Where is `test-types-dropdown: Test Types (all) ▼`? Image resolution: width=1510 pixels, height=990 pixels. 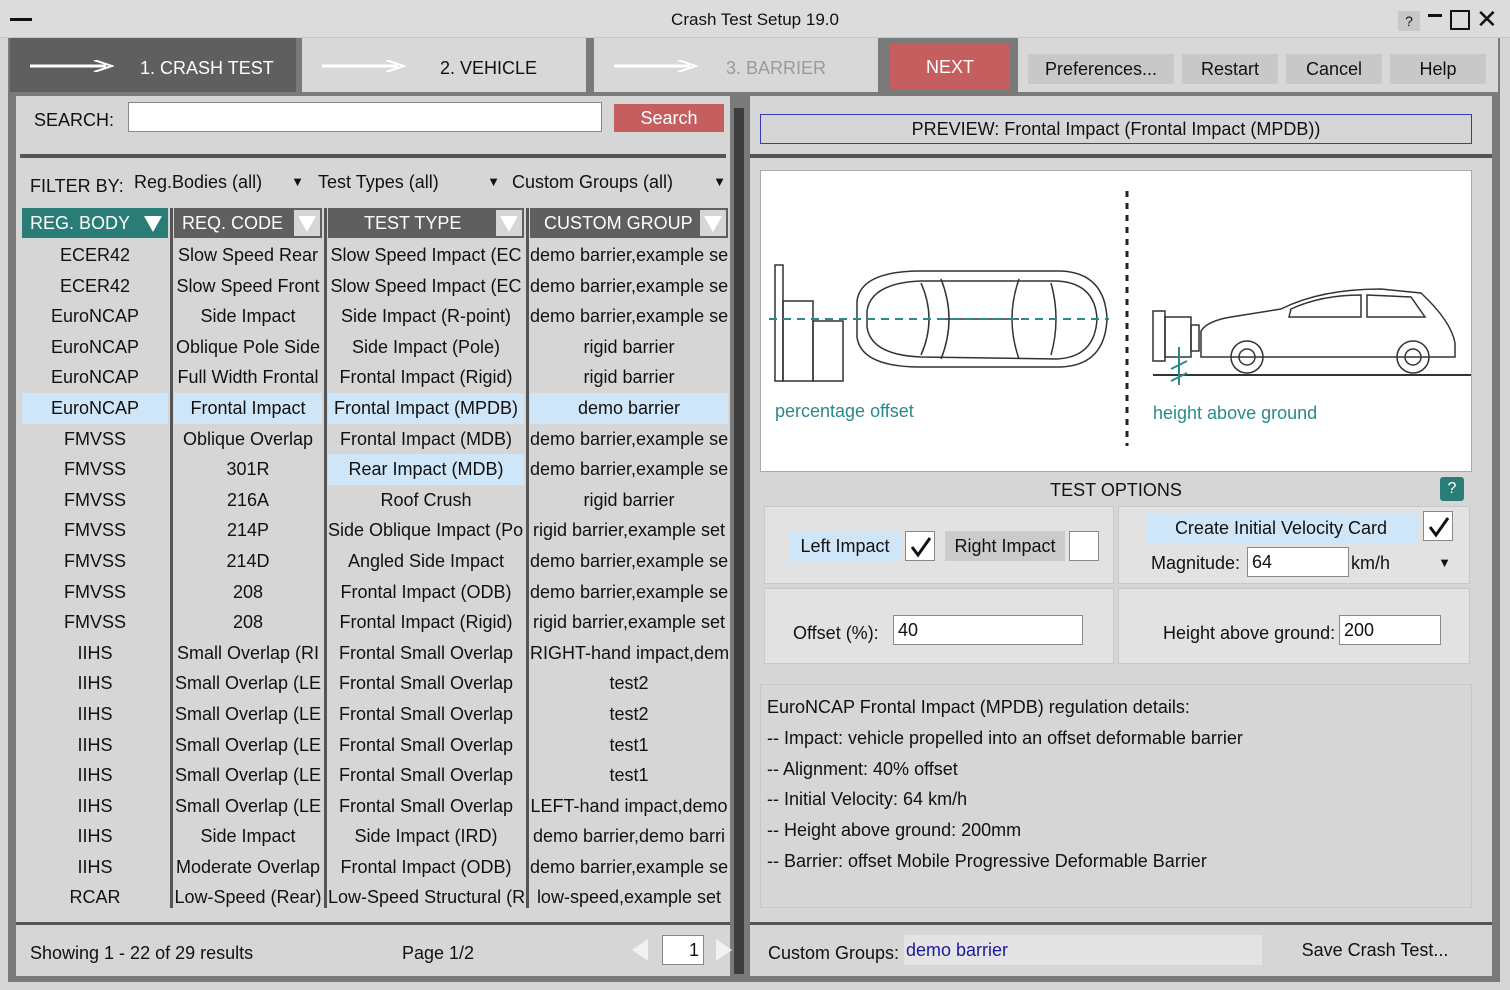
test-types-dropdown: Test Types (all) ▼ is located at coordinates (411, 182).